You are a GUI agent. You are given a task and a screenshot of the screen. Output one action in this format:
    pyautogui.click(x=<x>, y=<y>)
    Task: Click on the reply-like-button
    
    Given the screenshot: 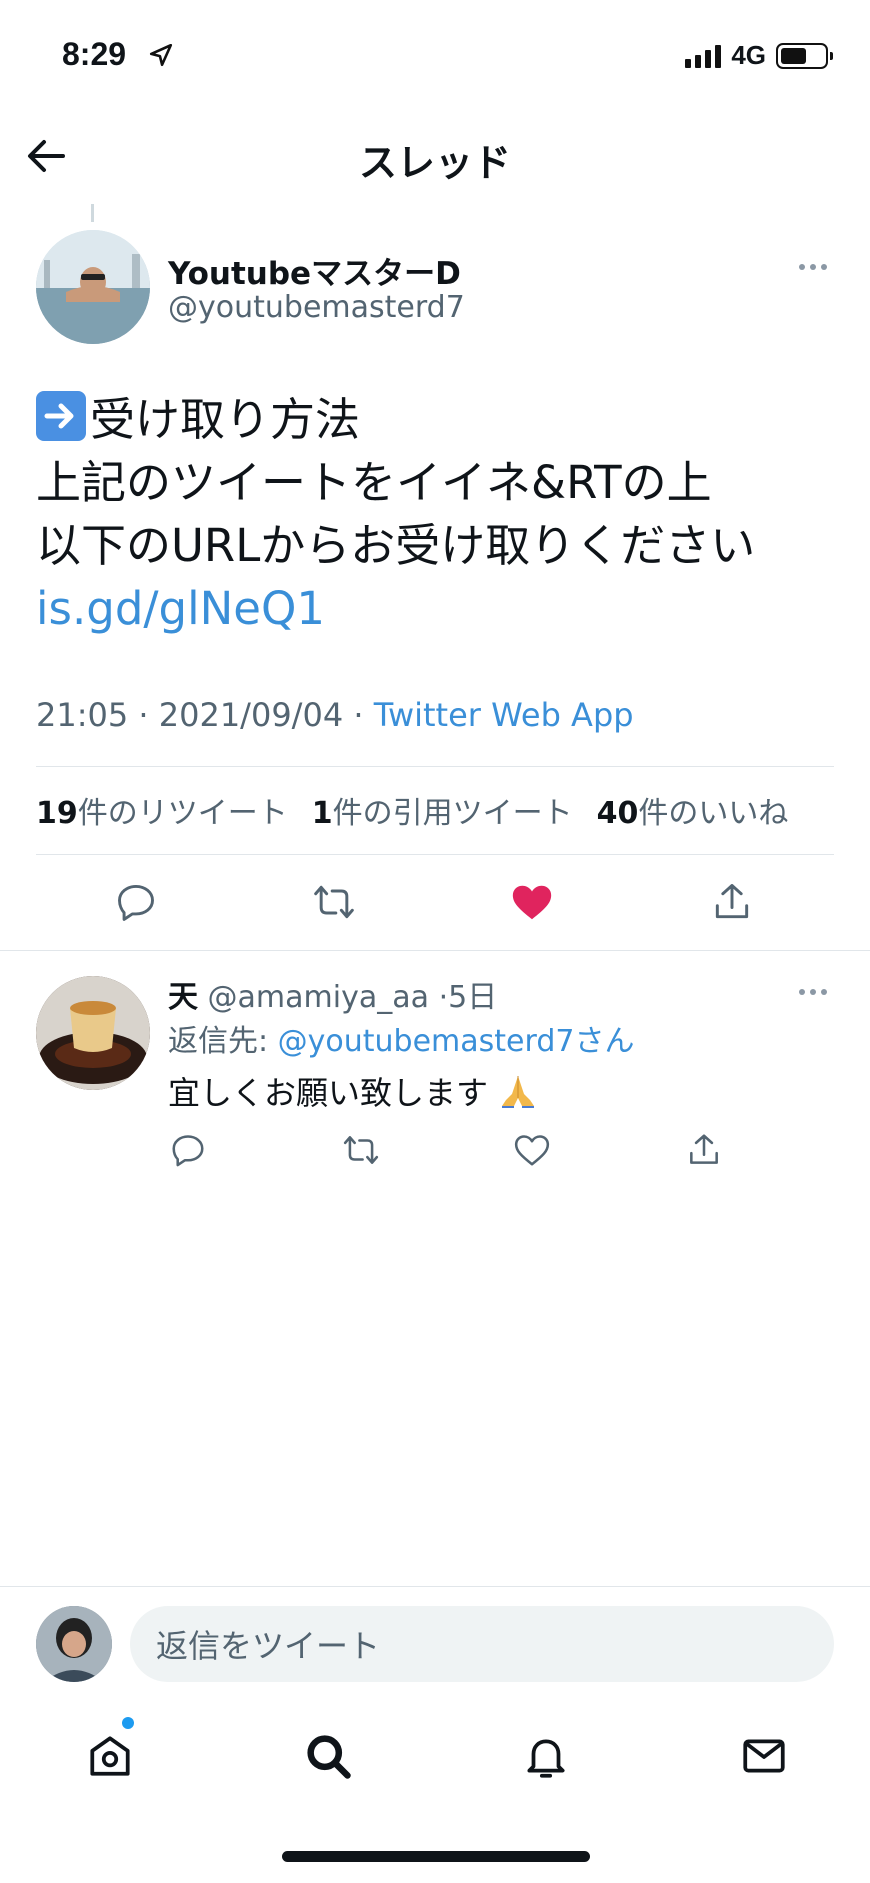 What is the action you would take?
    pyautogui.click(x=532, y=1150)
    